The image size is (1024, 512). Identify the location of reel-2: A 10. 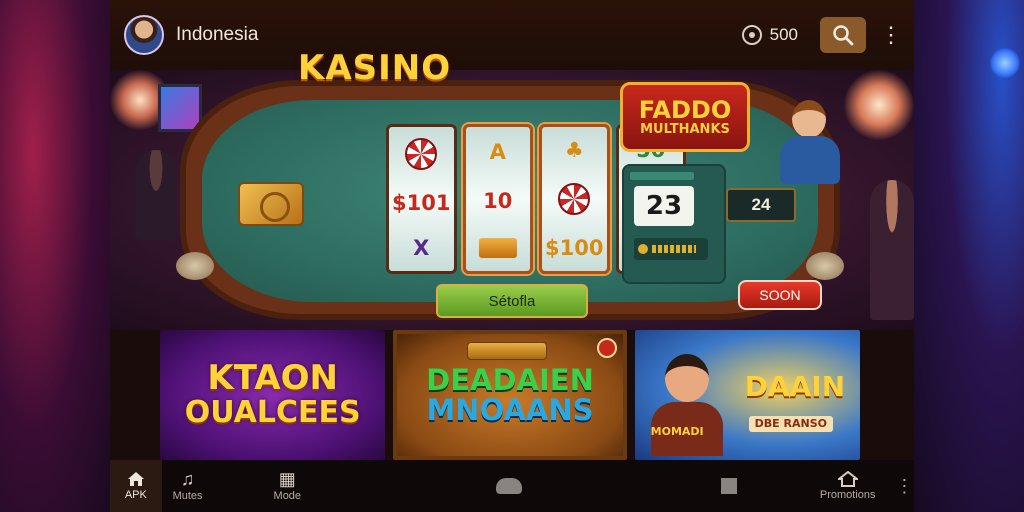
(497, 199).